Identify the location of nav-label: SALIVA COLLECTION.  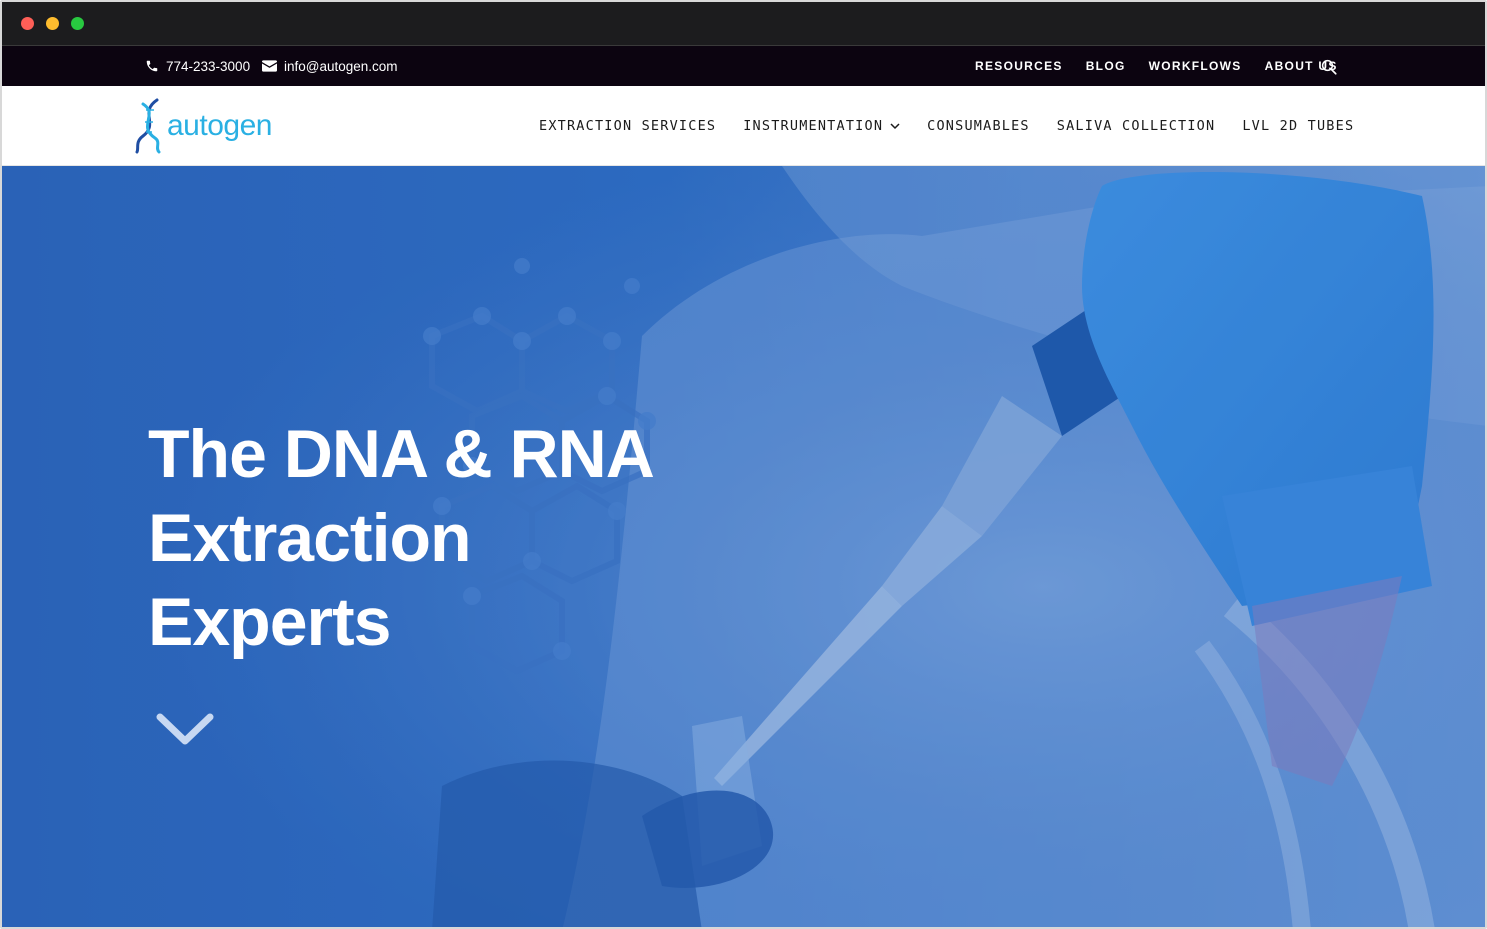
(1136, 126).